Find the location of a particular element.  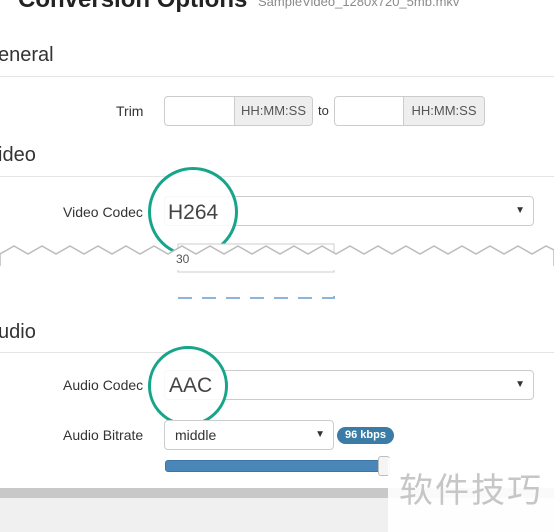

torn-cutaway is located at coordinates (277, 273).